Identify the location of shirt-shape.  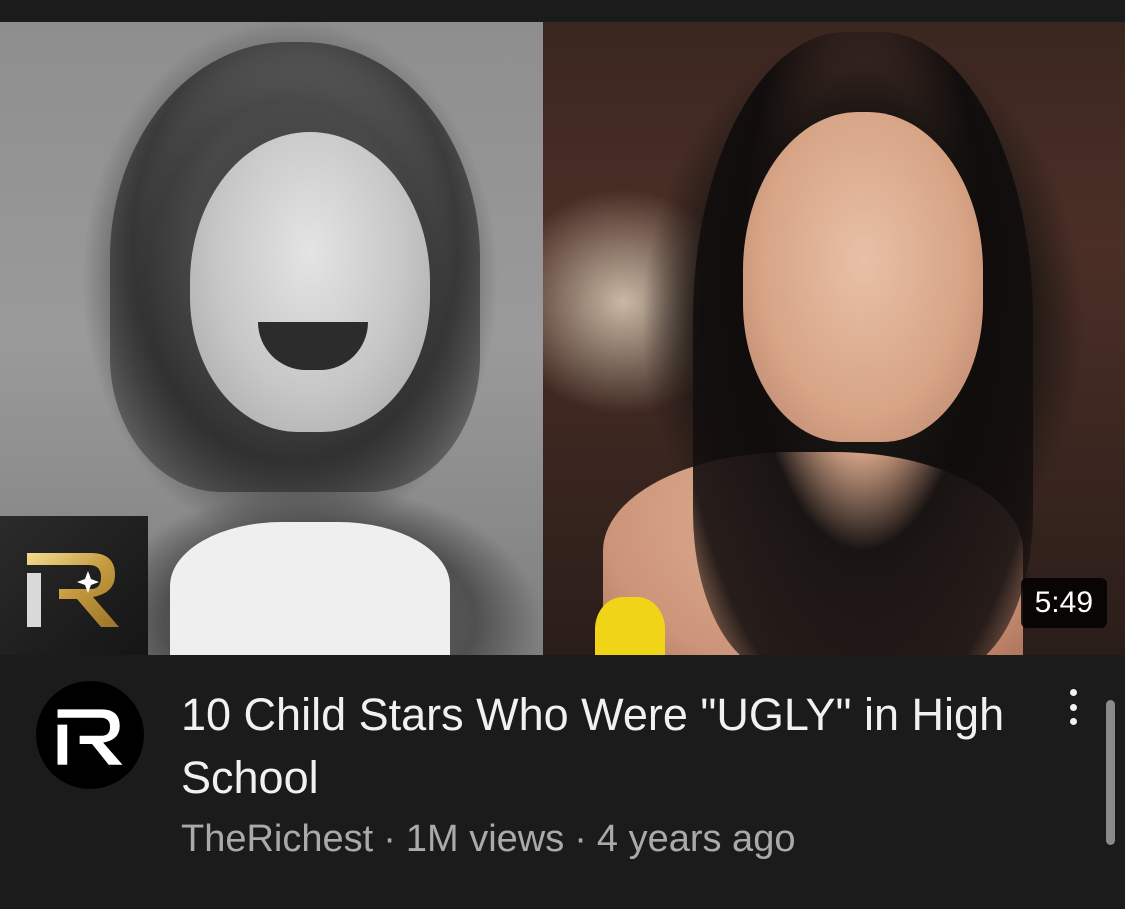
(310, 588).